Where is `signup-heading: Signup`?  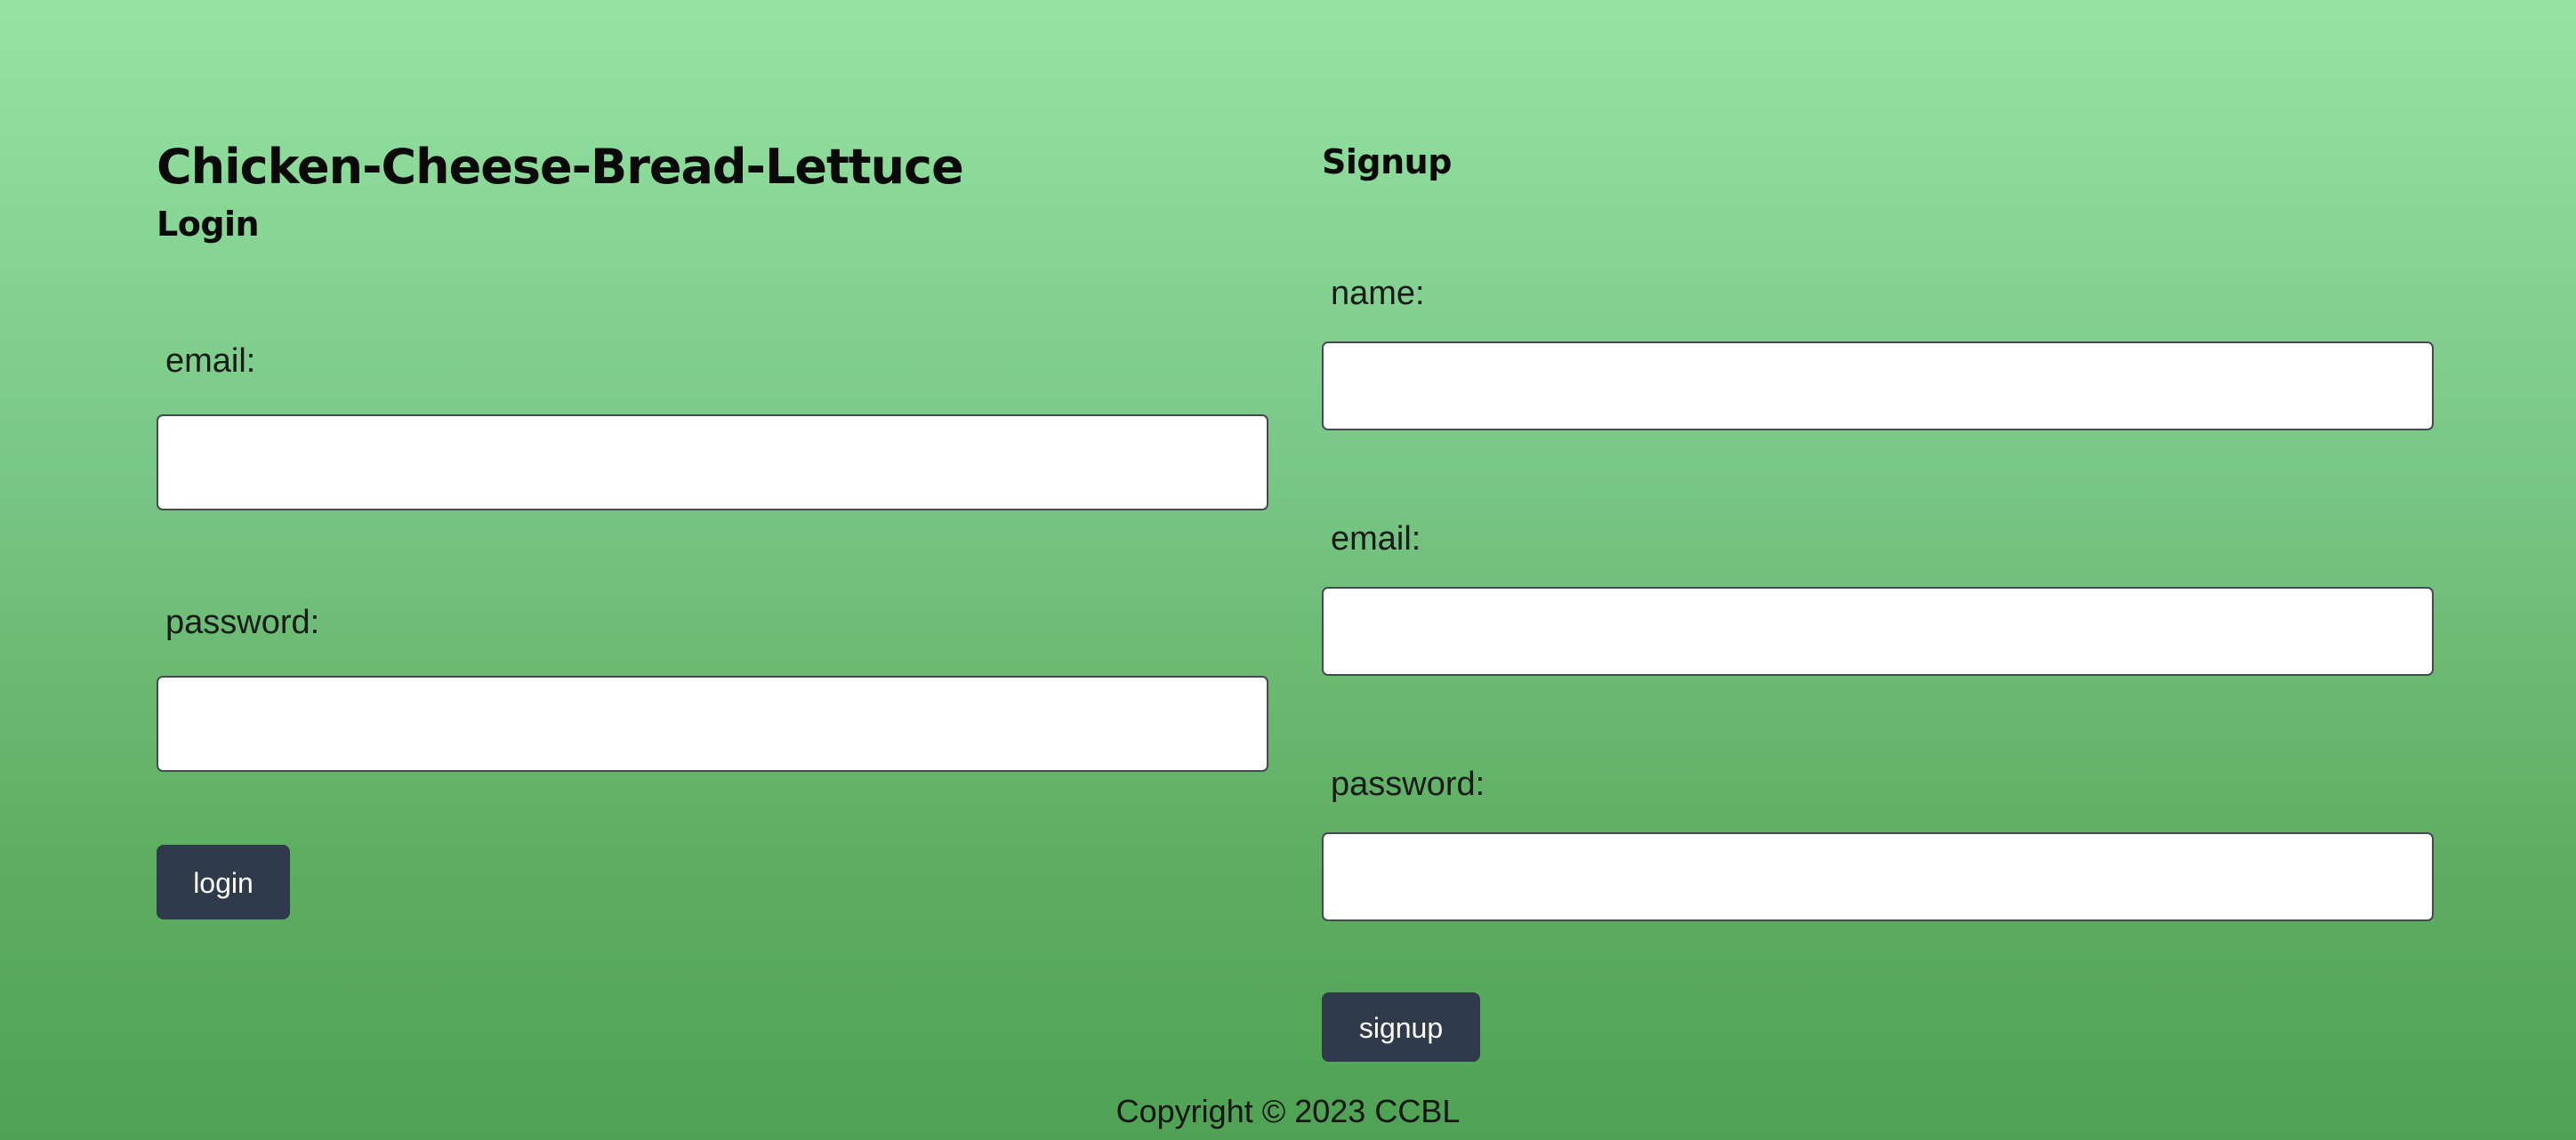 signup-heading: Signup is located at coordinates (1387, 161).